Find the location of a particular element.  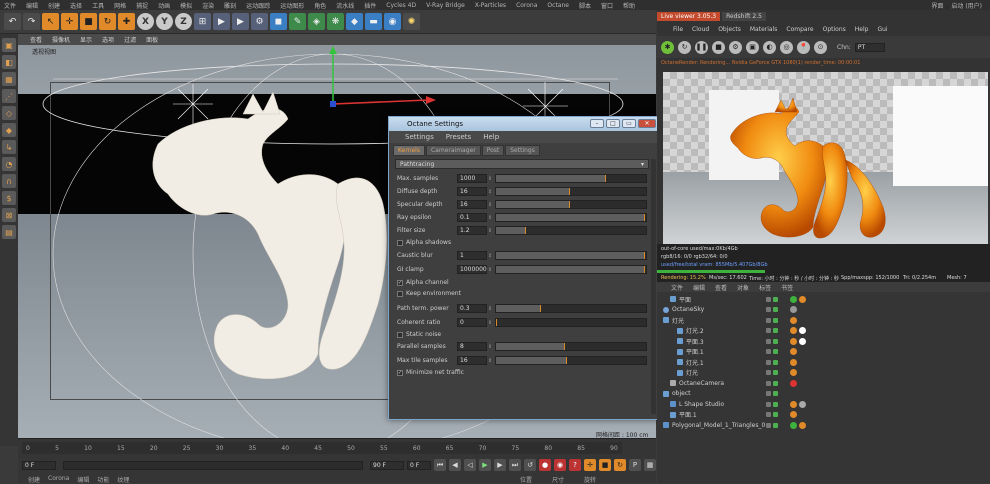

object-menu-item: 查看 is located at coordinates (721, 287).